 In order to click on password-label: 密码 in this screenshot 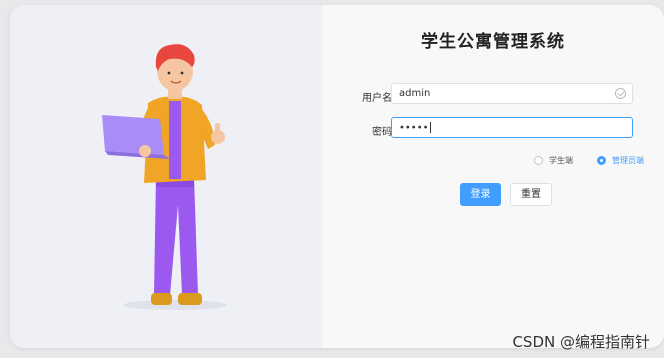, I will do `click(382, 132)`.